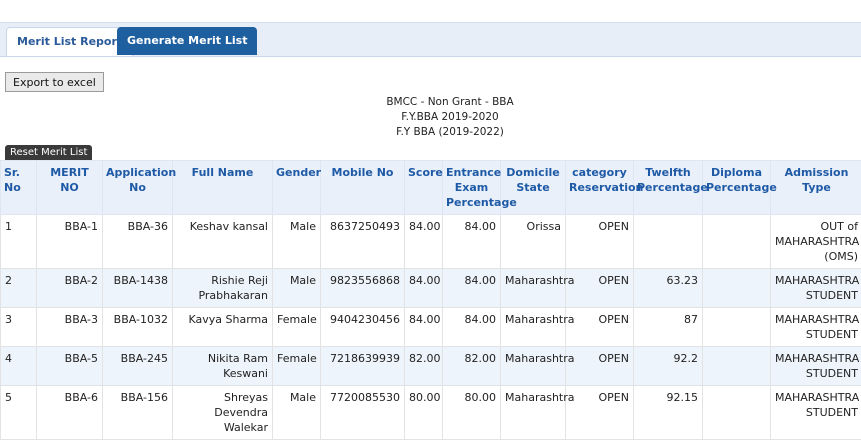 This screenshot has width=861, height=440. Describe the element at coordinates (138, 188) in the screenshot. I see `column-header-application-no: Application No` at that location.